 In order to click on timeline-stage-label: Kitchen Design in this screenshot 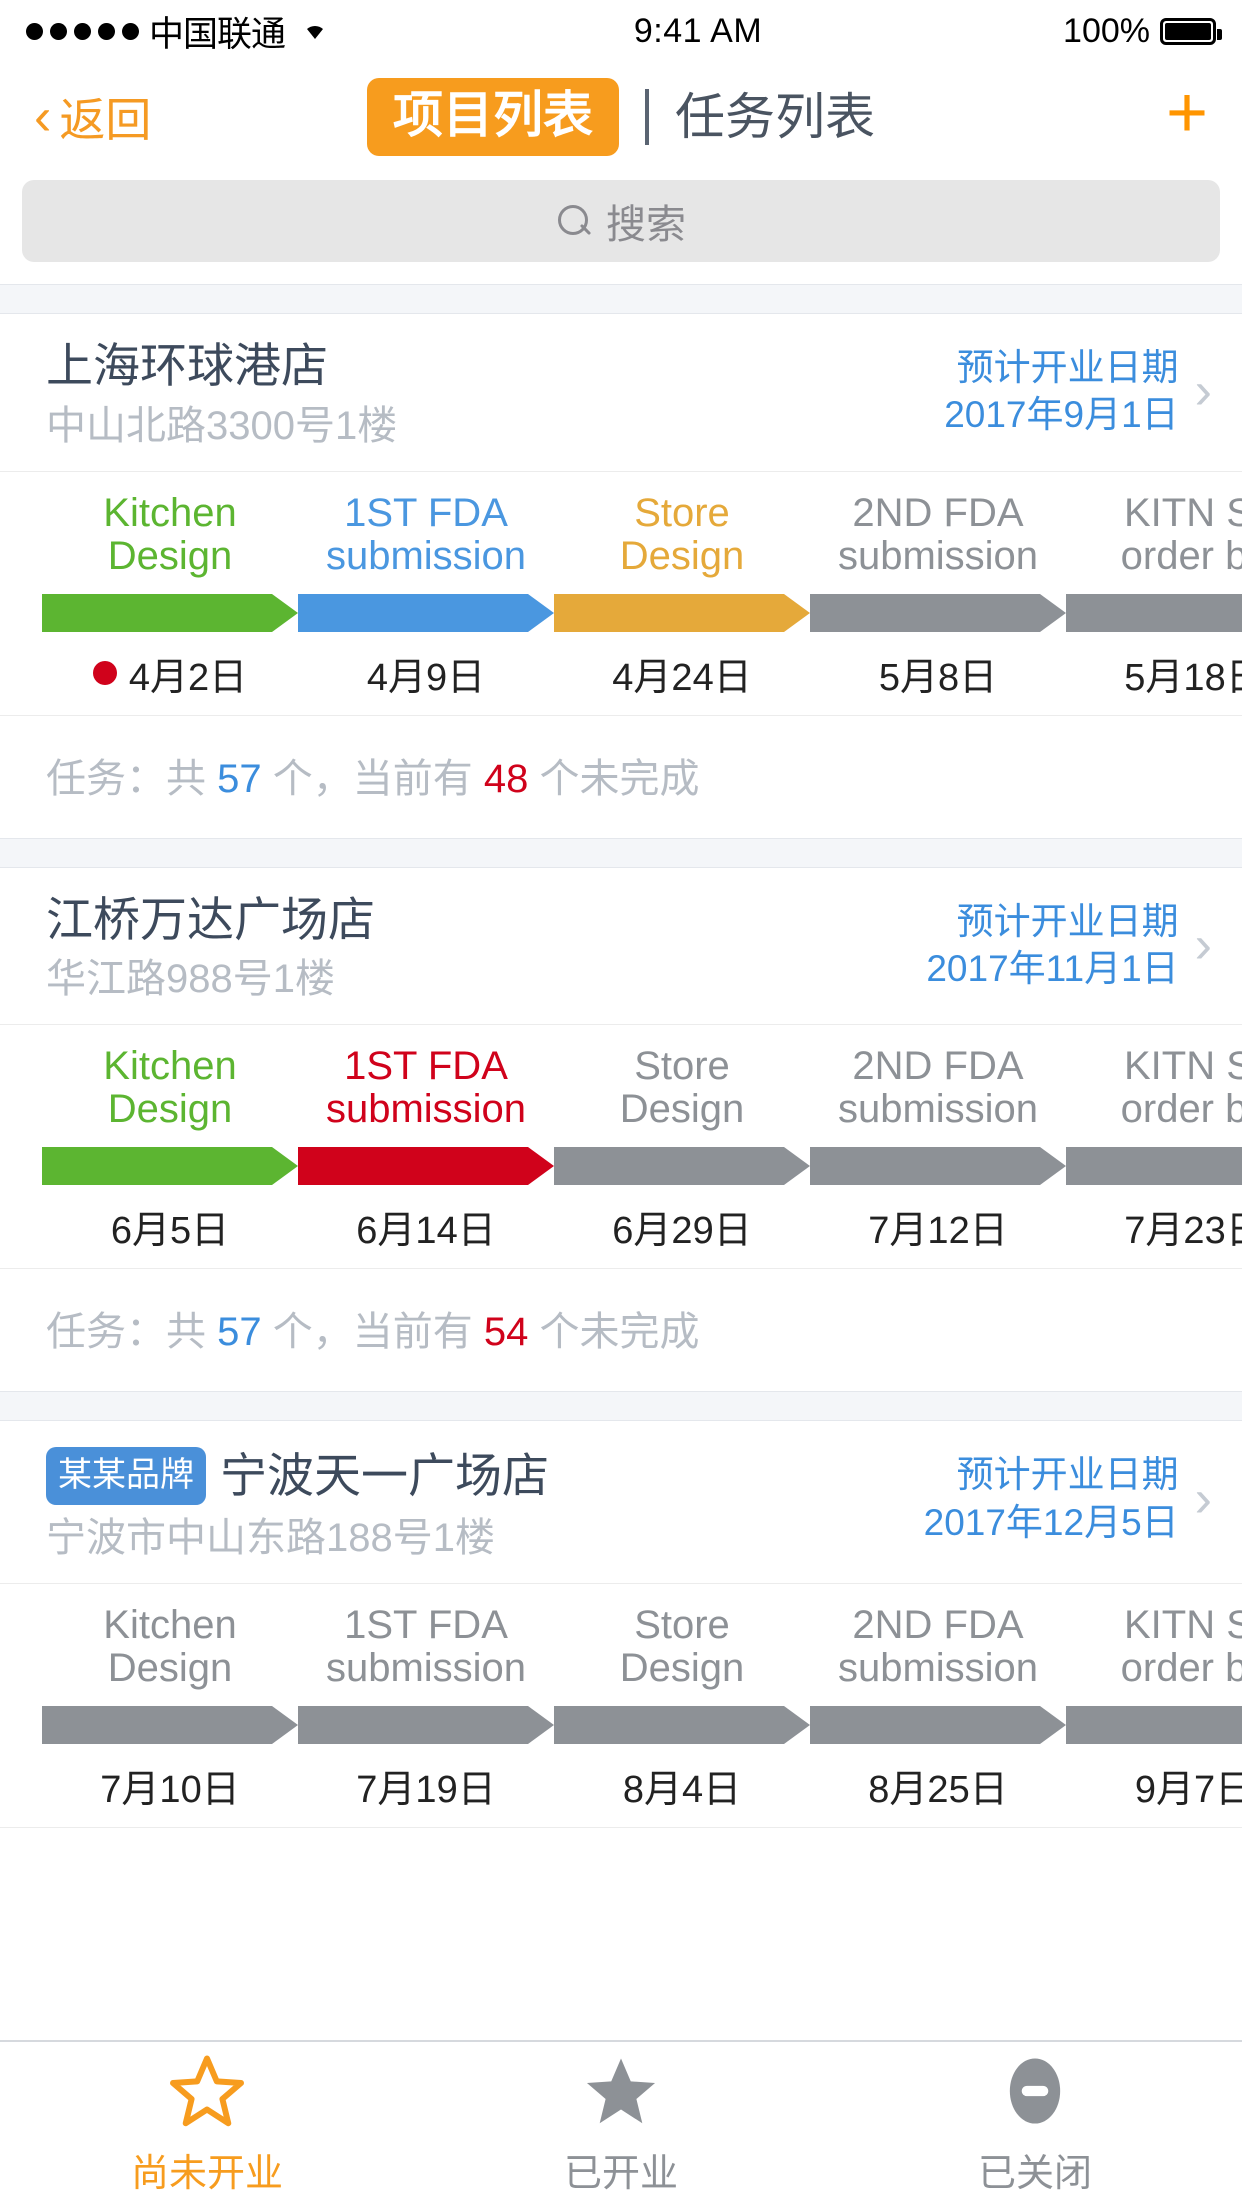, I will do `click(170, 1651)`.